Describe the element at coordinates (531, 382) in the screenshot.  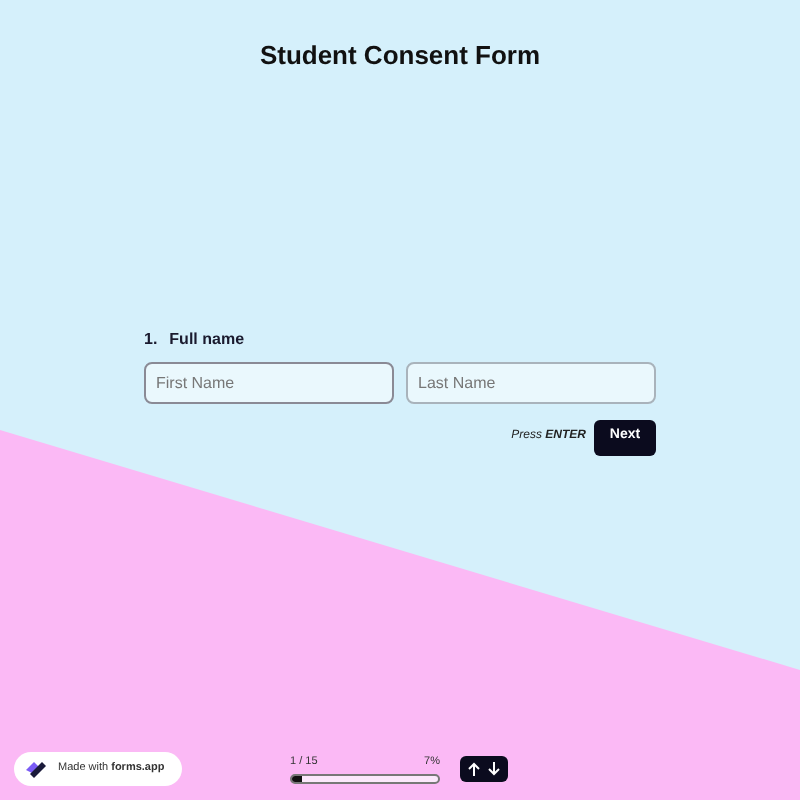
I see `text-field: Last Name` at that location.